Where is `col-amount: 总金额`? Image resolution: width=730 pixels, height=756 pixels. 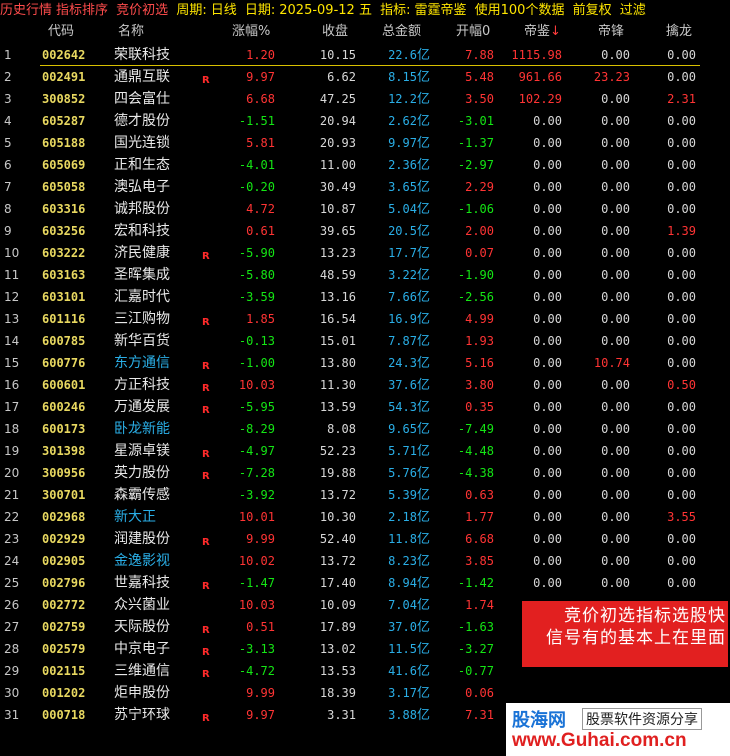
col-amount: 总金额 is located at coordinates (401, 32).